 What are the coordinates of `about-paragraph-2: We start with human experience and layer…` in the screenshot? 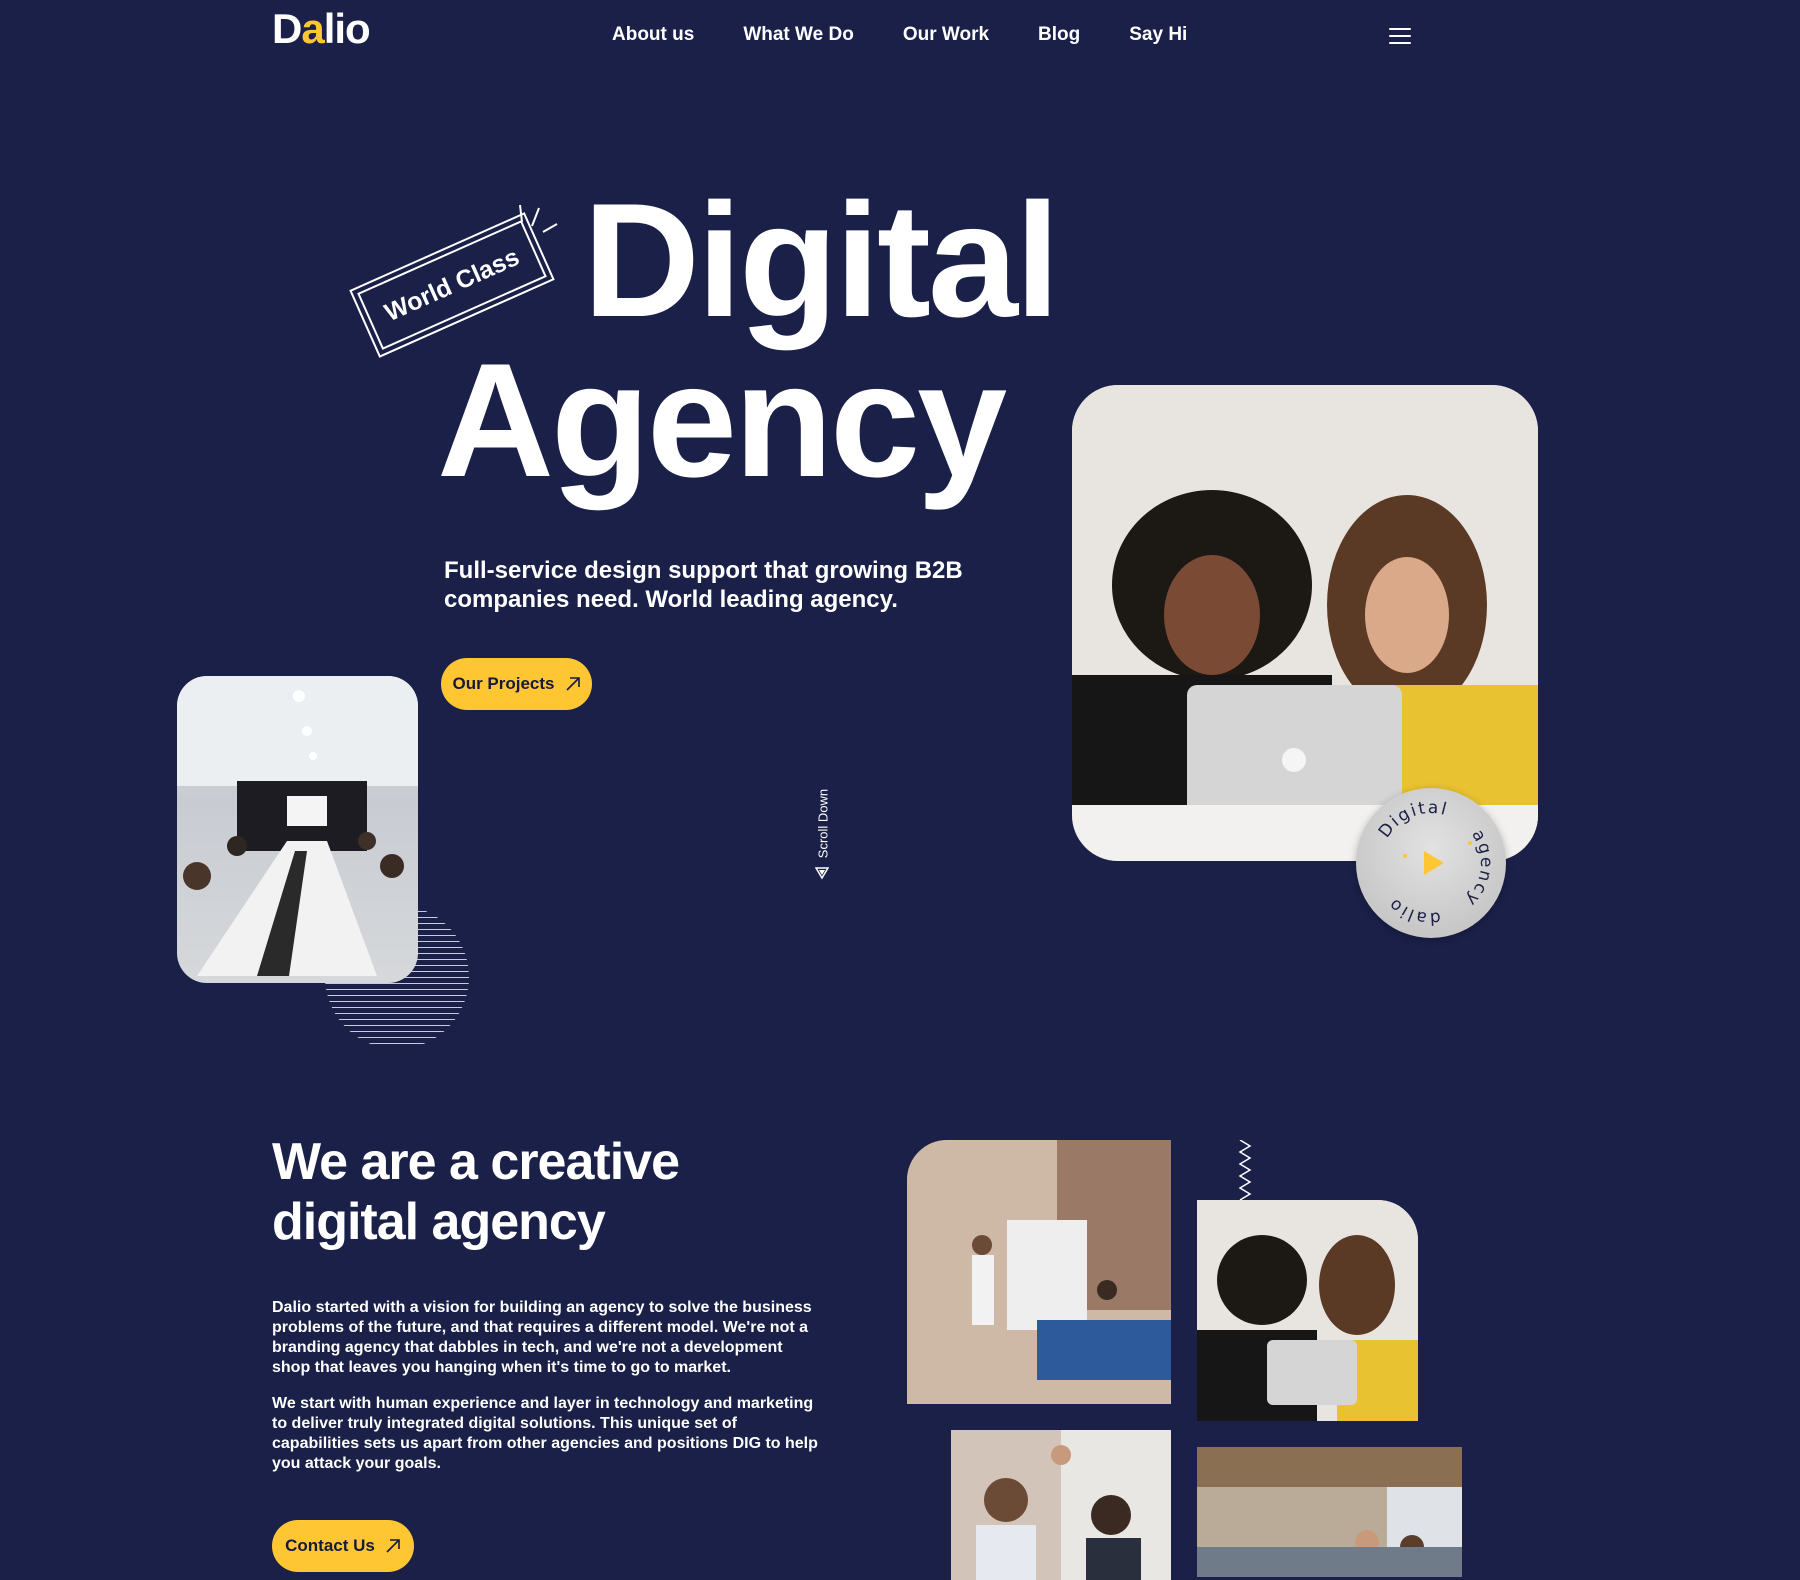 It's located at (545, 1433).